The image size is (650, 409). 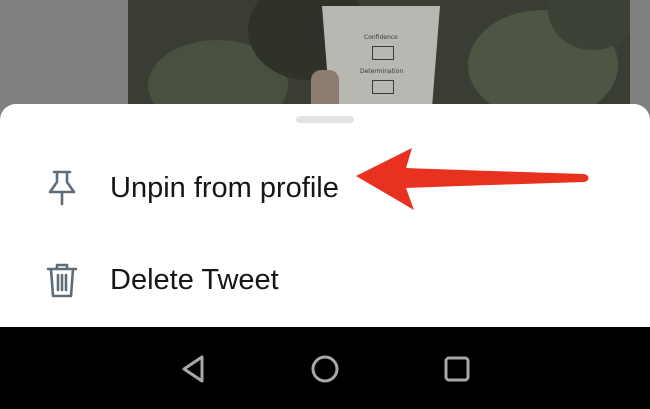 I want to click on recents-button, so click(x=457, y=369).